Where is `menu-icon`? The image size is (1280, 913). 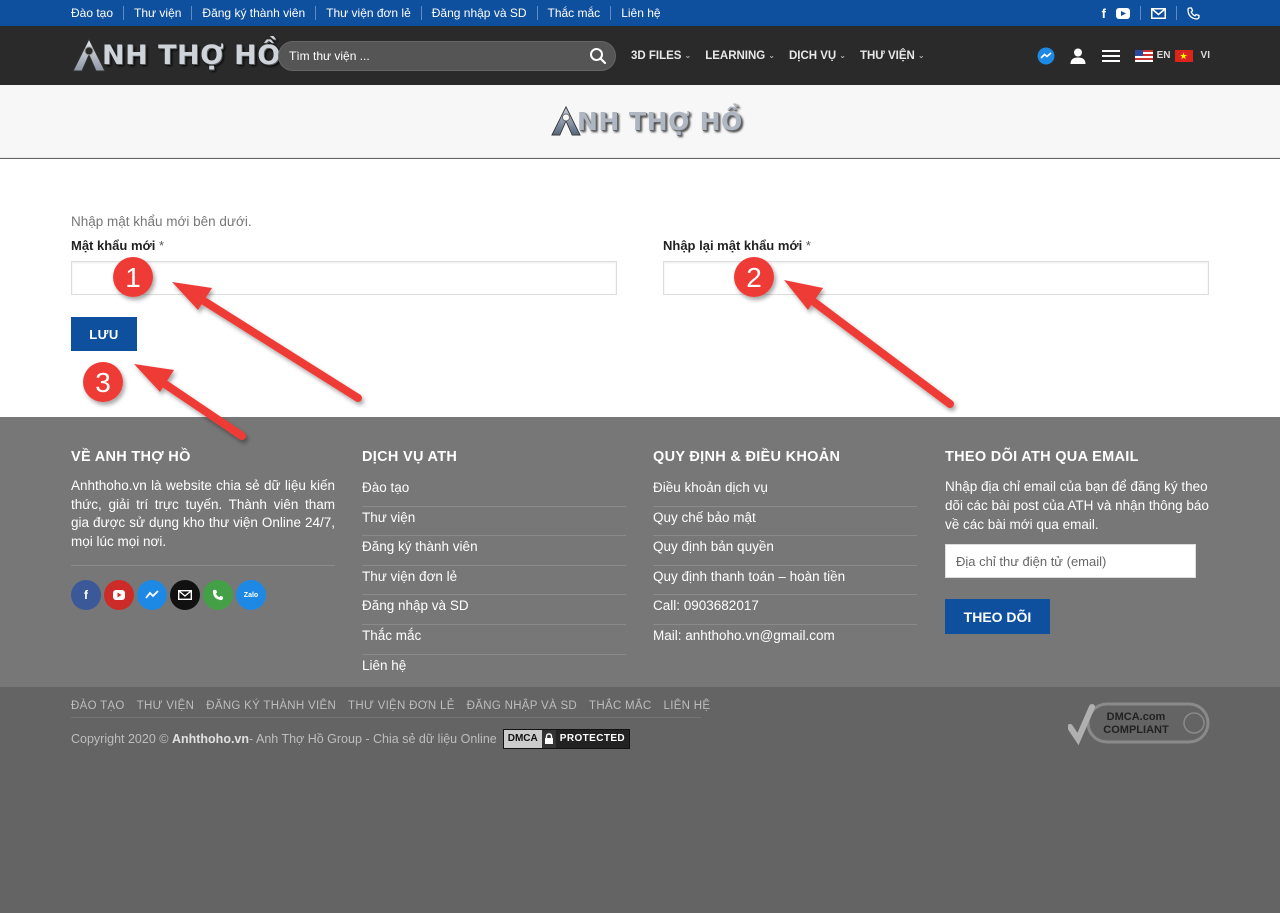 menu-icon is located at coordinates (1111, 56).